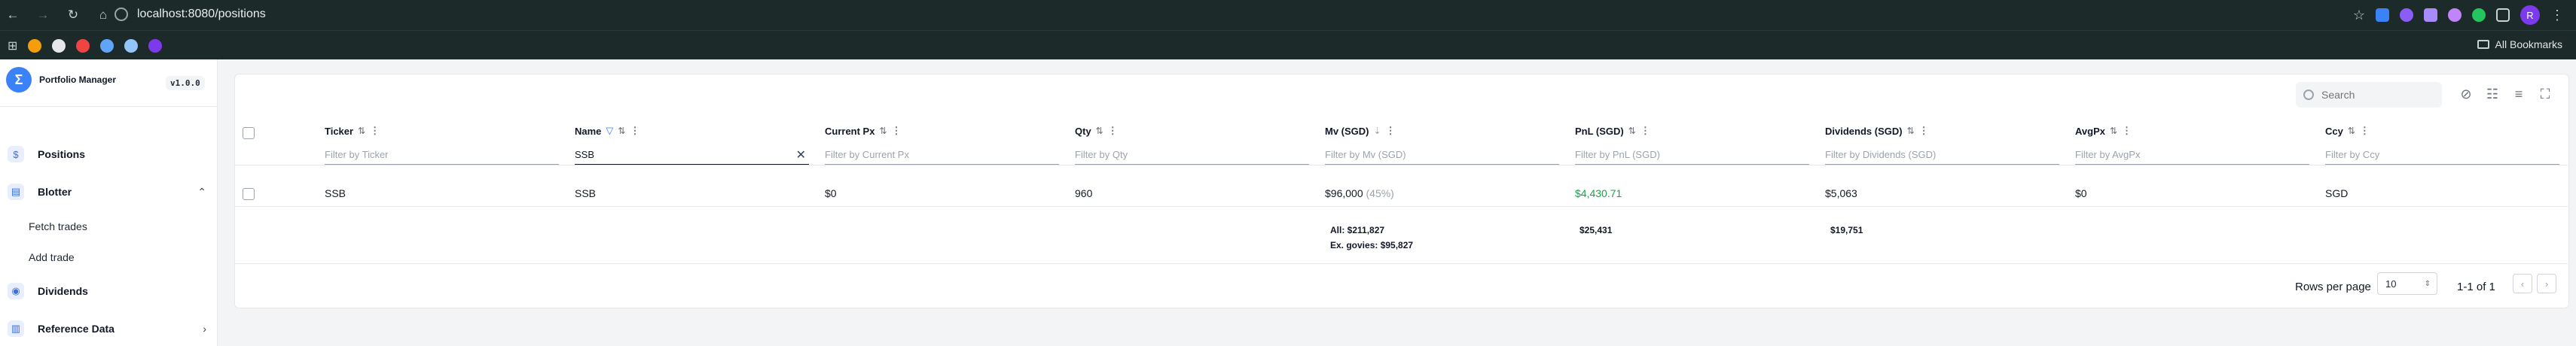 Image resolution: width=2576 pixels, height=346 pixels. I want to click on column-header-ccy: Ccy ⇅ ⋮, so click(2348, 131).